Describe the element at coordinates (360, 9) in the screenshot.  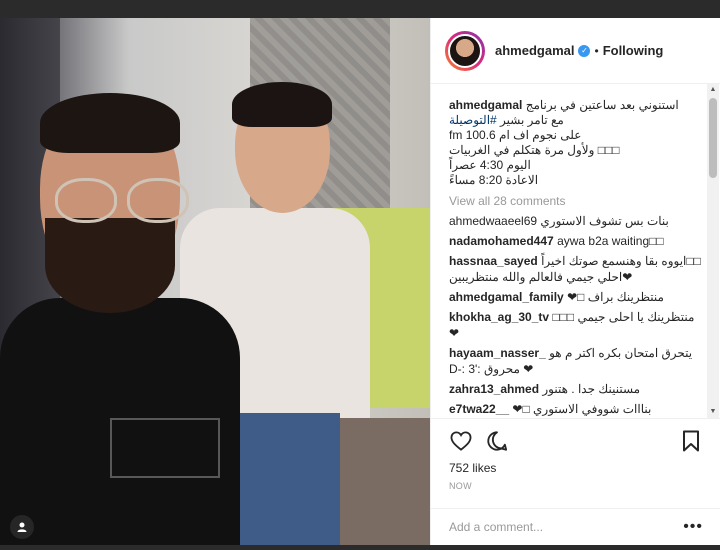
I see `top-strip` at that location.